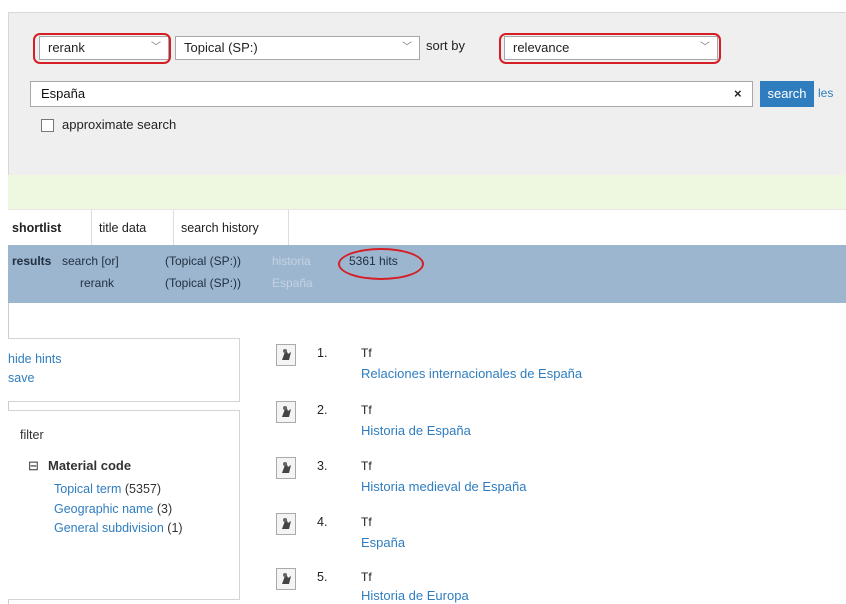 The height and width of the screenshot is (604, 846). Describe the element at coordinates (35, 359) in the screenshot. I see `hide-hints-link: hide hints` at that location.